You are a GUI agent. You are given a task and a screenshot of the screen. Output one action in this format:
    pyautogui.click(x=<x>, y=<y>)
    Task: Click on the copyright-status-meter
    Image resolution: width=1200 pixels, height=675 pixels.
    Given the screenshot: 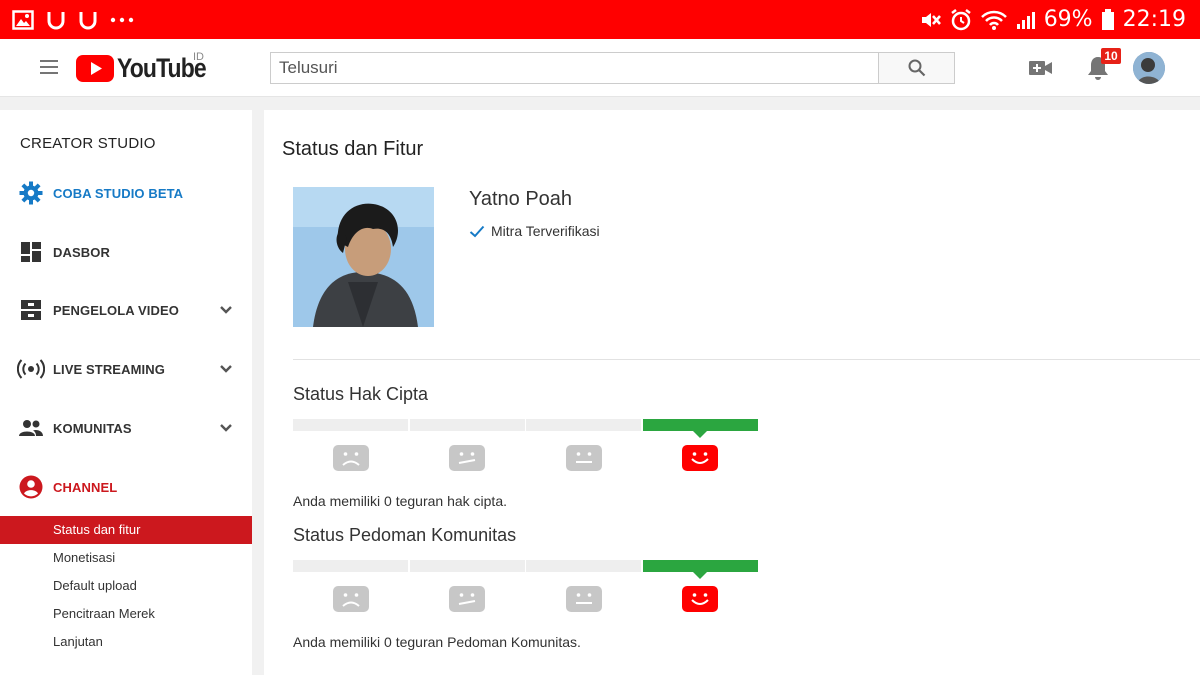 What is the action you would take?
    pyautogui.click(x=525, y=428)
    